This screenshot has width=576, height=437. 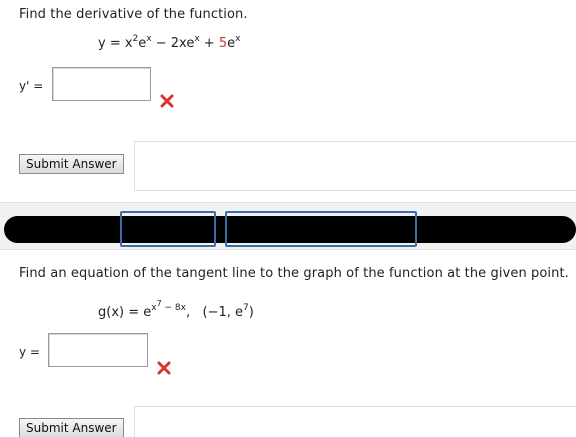 I want to click on question-2-answer-label: y =, so click(x=29, y=352).